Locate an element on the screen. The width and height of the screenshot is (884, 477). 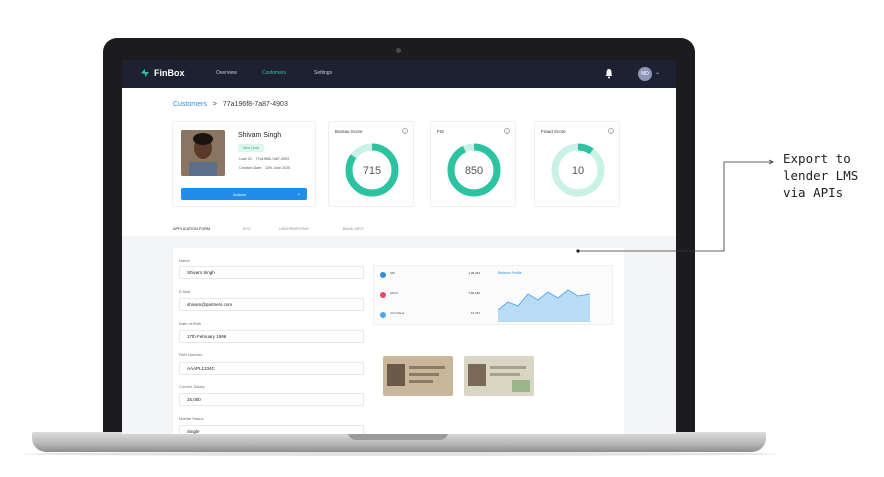
annotation-line: Export to is located at coordinates (817, 158).